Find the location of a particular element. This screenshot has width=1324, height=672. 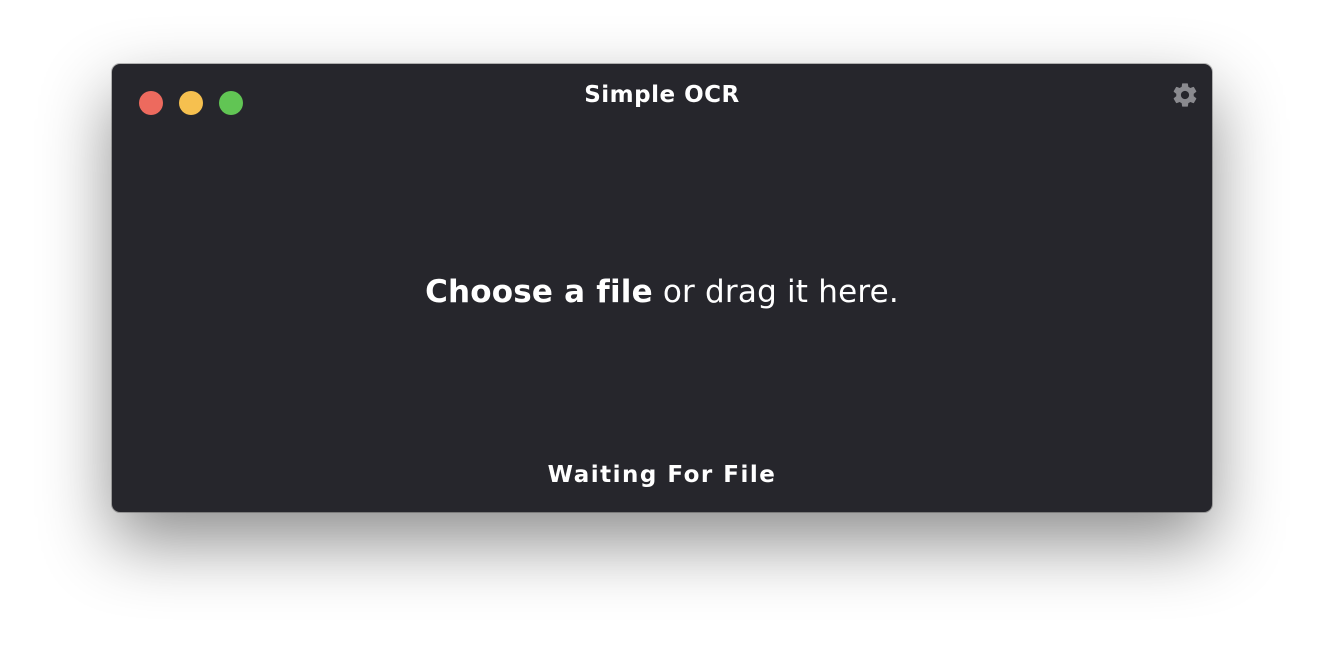

choose-file-link: Choose a file is located at coordinates (539, 292).